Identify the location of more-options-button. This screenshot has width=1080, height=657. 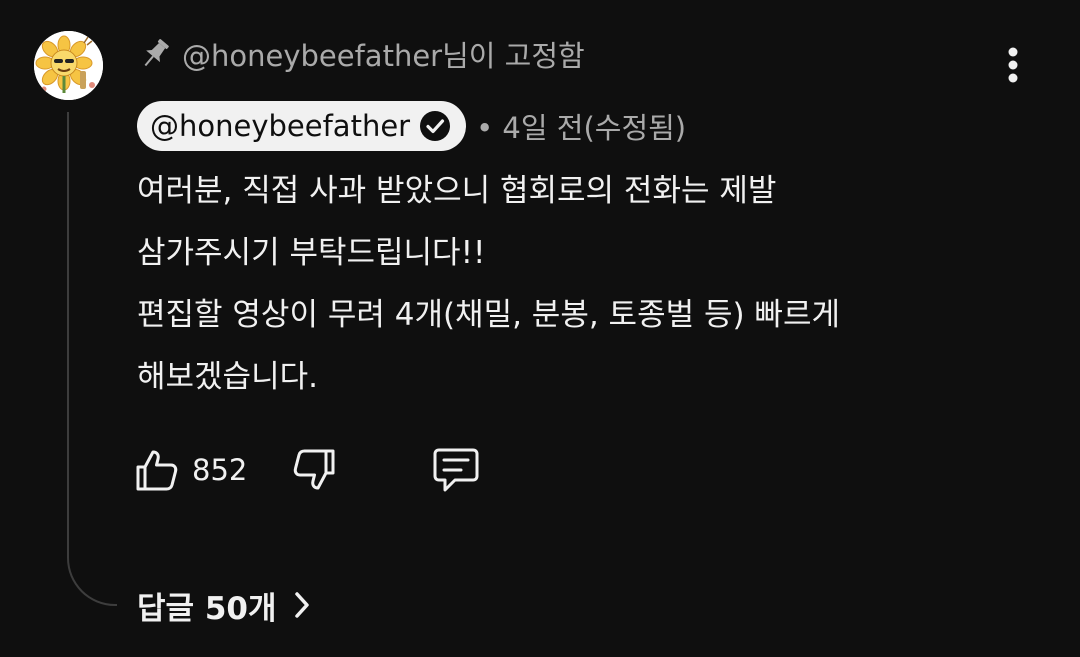
(1013, 65).